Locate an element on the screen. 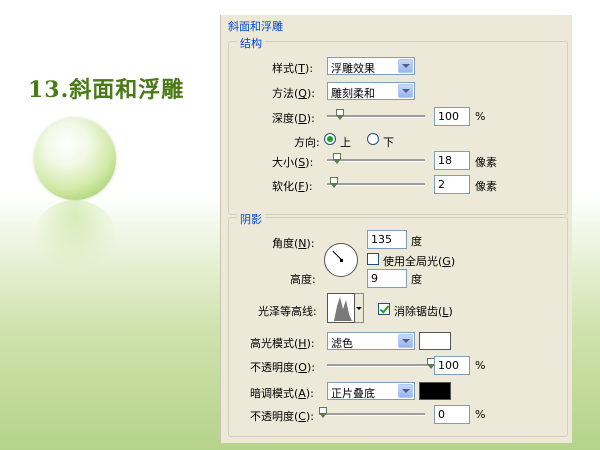 Image resolution: width=600 pixels, height=450 pixels. direction-down-label: 下 is located at coordinates (388, 142).